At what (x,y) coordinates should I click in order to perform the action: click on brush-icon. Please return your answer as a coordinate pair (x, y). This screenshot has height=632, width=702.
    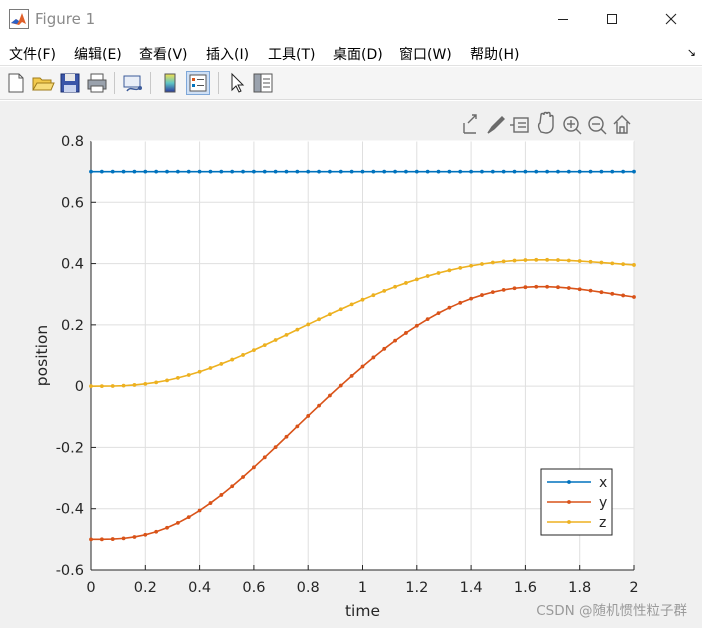
    Looking at the image, I should click on (496, 125).